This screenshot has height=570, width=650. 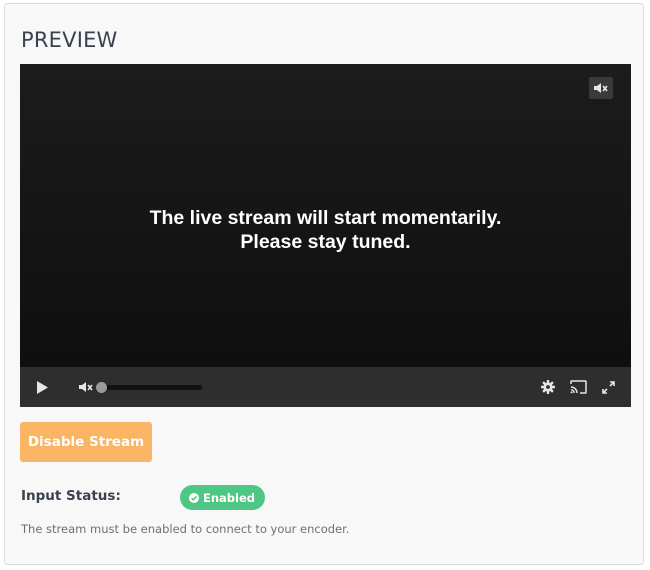 What do you see at coordinates (101, 387) in the screenshot?
I see `volume-slider-handle` at bounding box center [101, 387].